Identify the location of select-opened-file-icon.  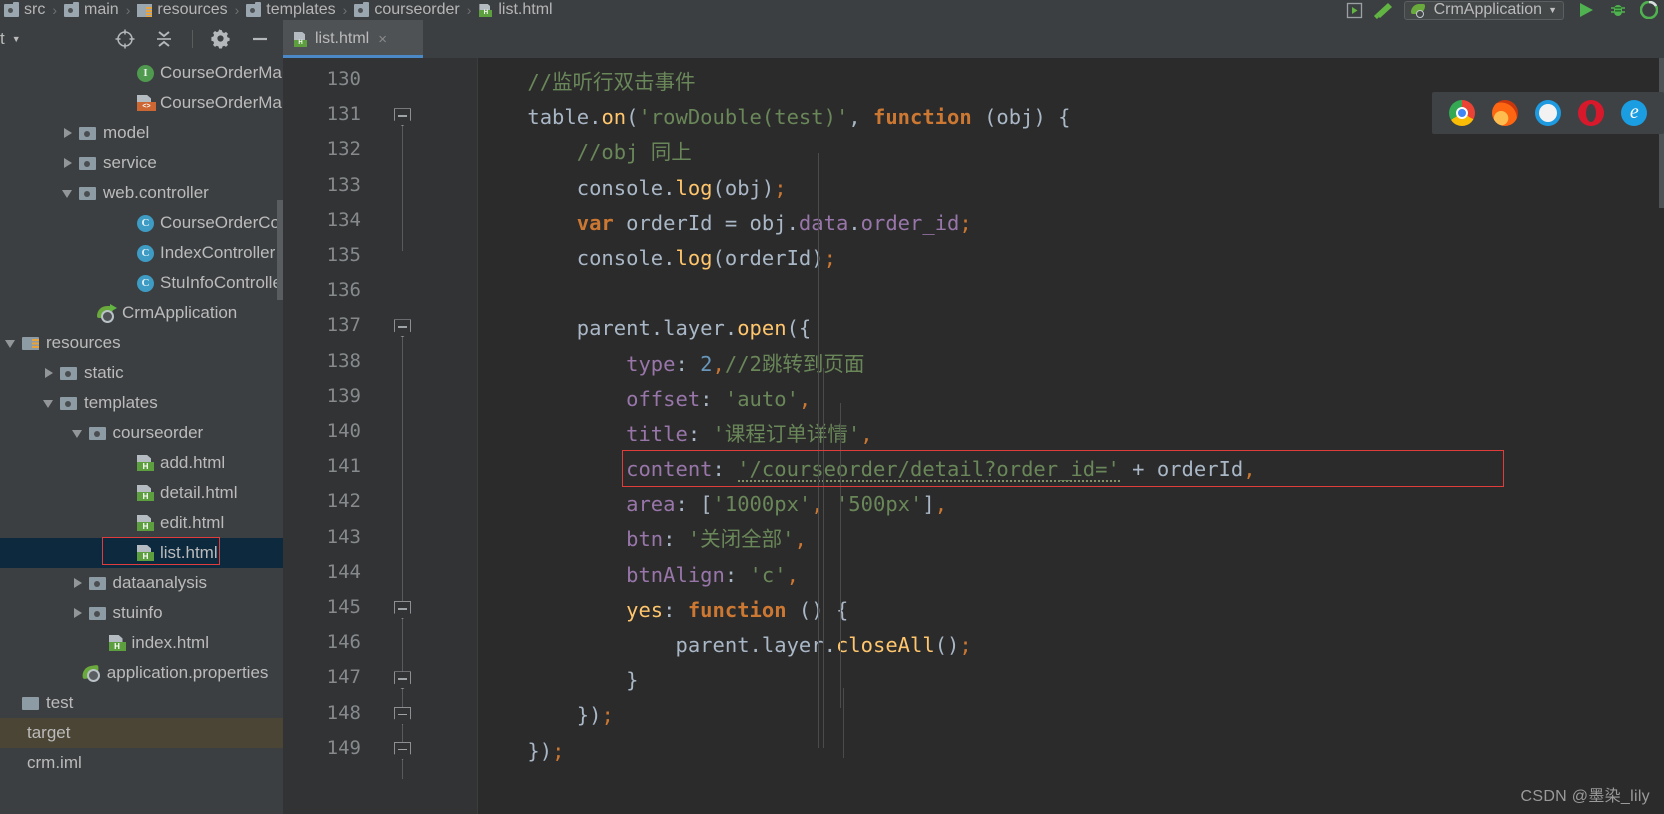
(125, 39).